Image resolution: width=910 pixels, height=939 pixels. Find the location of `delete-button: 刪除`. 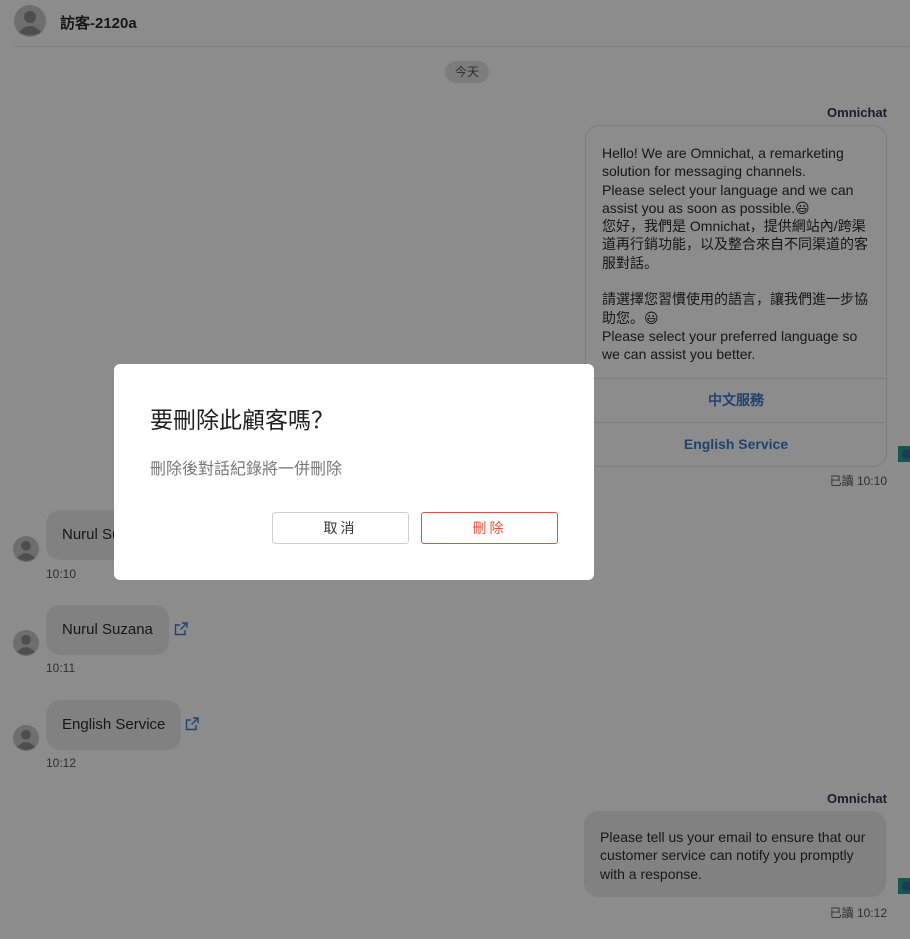

delete-button: 刪除 is located at coordinates (489, 528).